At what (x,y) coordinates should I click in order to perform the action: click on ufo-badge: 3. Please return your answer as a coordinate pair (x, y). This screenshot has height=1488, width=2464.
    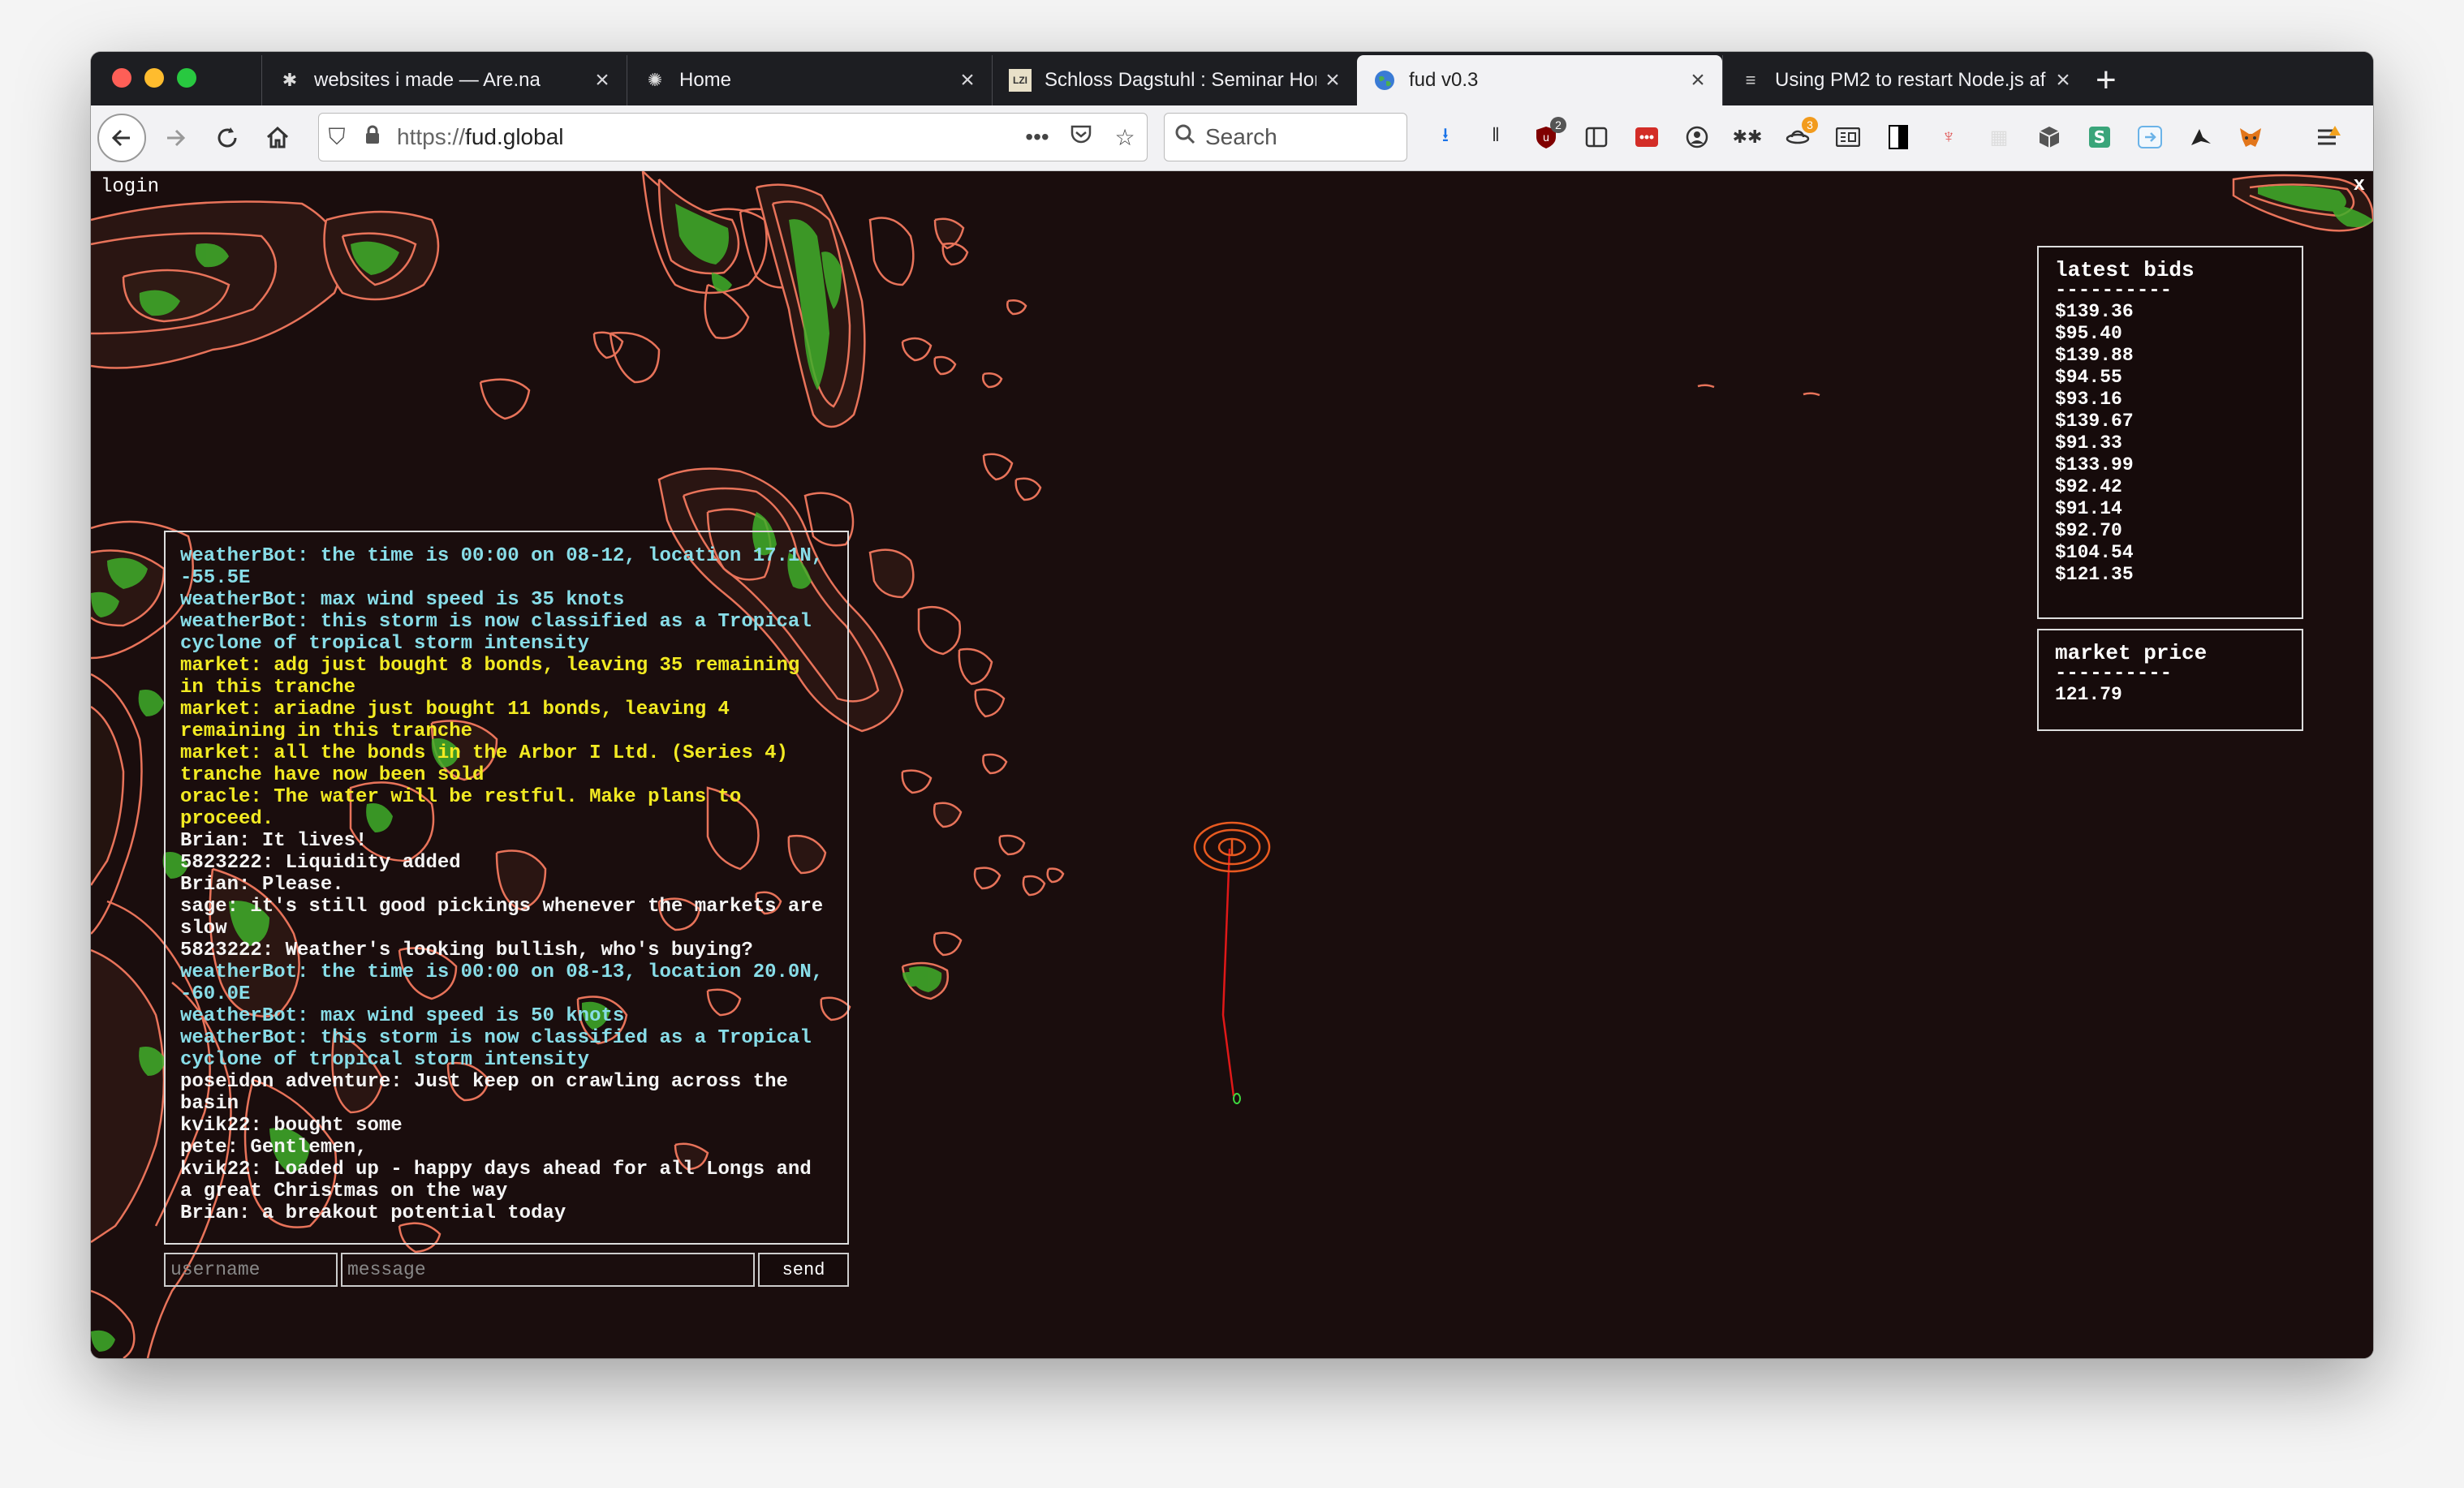
    Looking at the image, I should click on (1810, 125).